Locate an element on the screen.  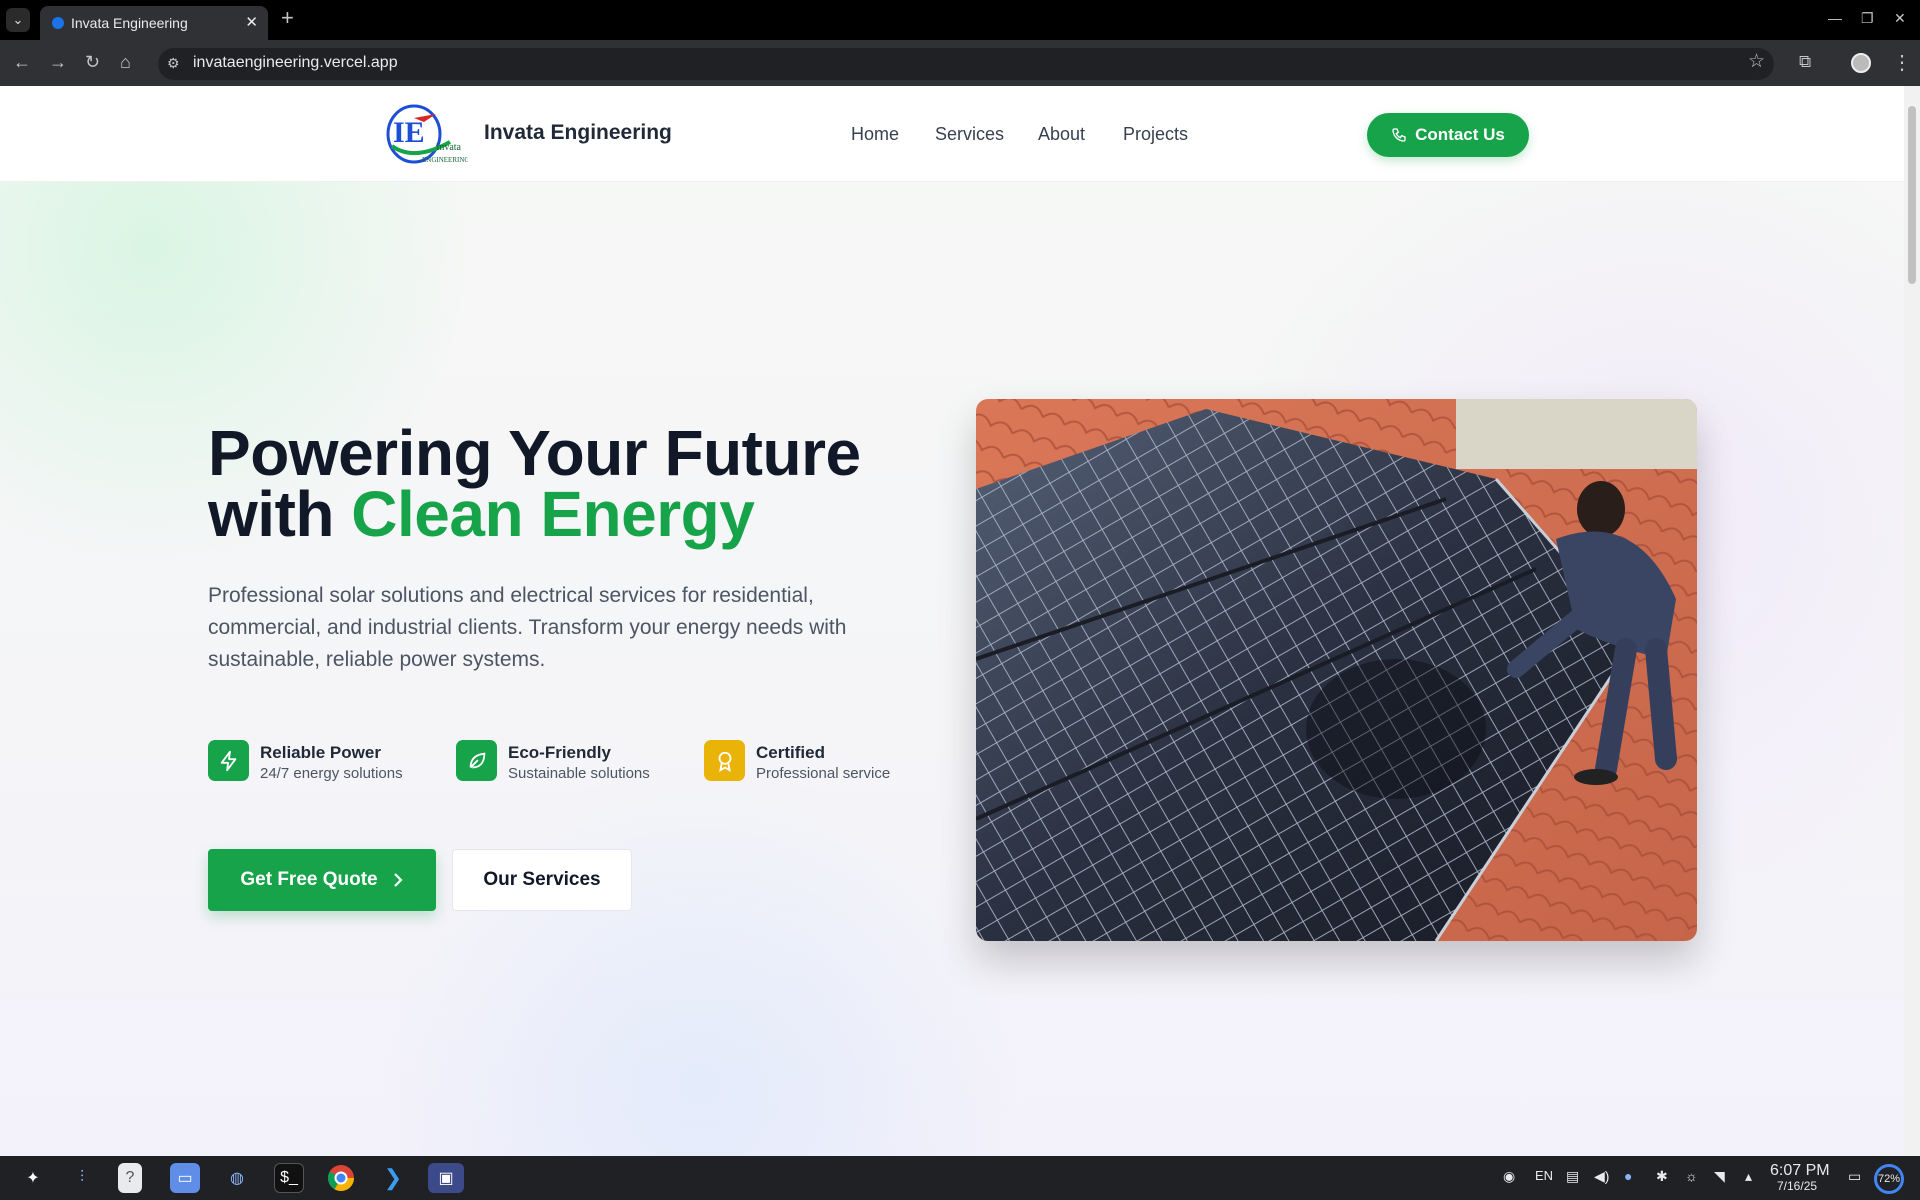
url-text: invataengineering.vercel.app is located at coordinates (295, 63).